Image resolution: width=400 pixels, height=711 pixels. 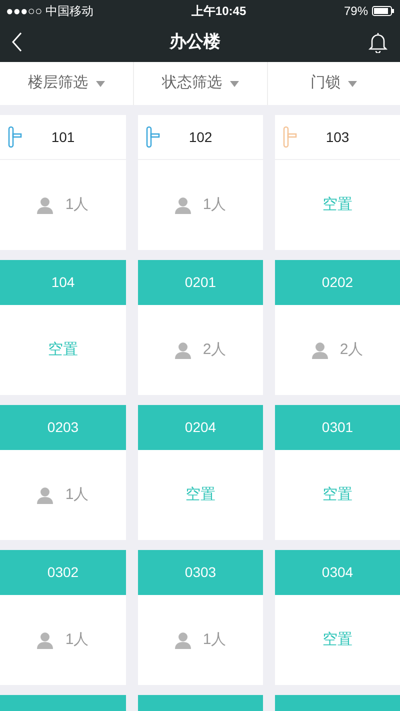 What do you see at coordinates (338, 427) in the screenshot?
I see `room-number: 0301` at bounding box center [338, 427].